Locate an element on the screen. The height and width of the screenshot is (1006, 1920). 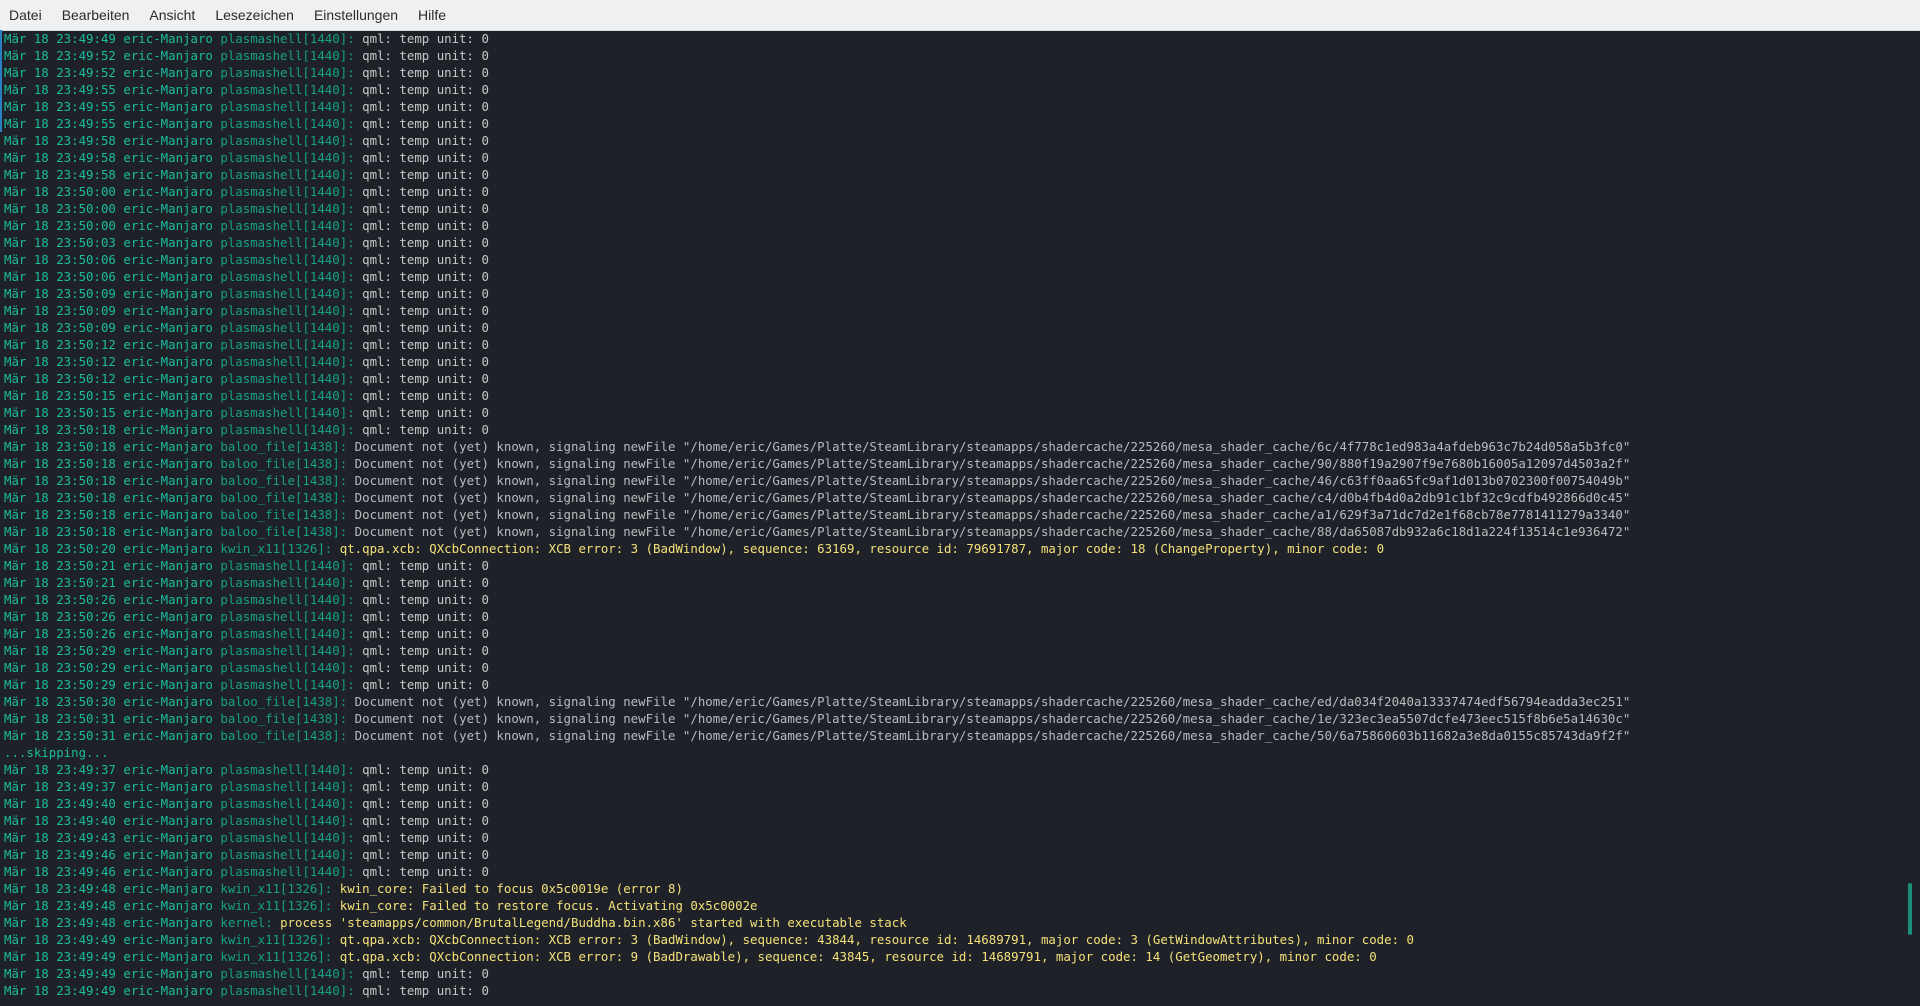
log-timestamp: Mär 18 23:50:00 is located at coordinates (60, 208).